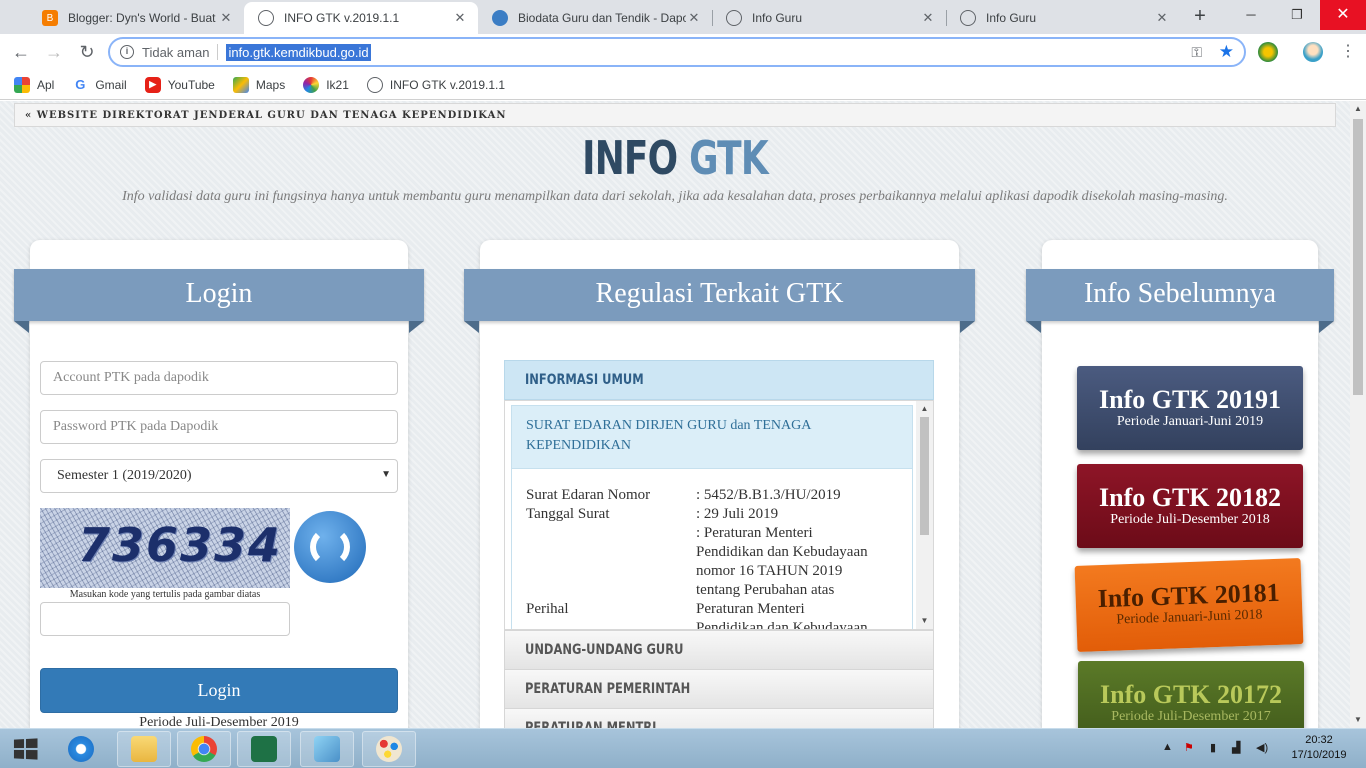 The width and height of the screenshot is (1366, 768). I want to click on card-title: Info GTK 20182, so click(1190, 497).